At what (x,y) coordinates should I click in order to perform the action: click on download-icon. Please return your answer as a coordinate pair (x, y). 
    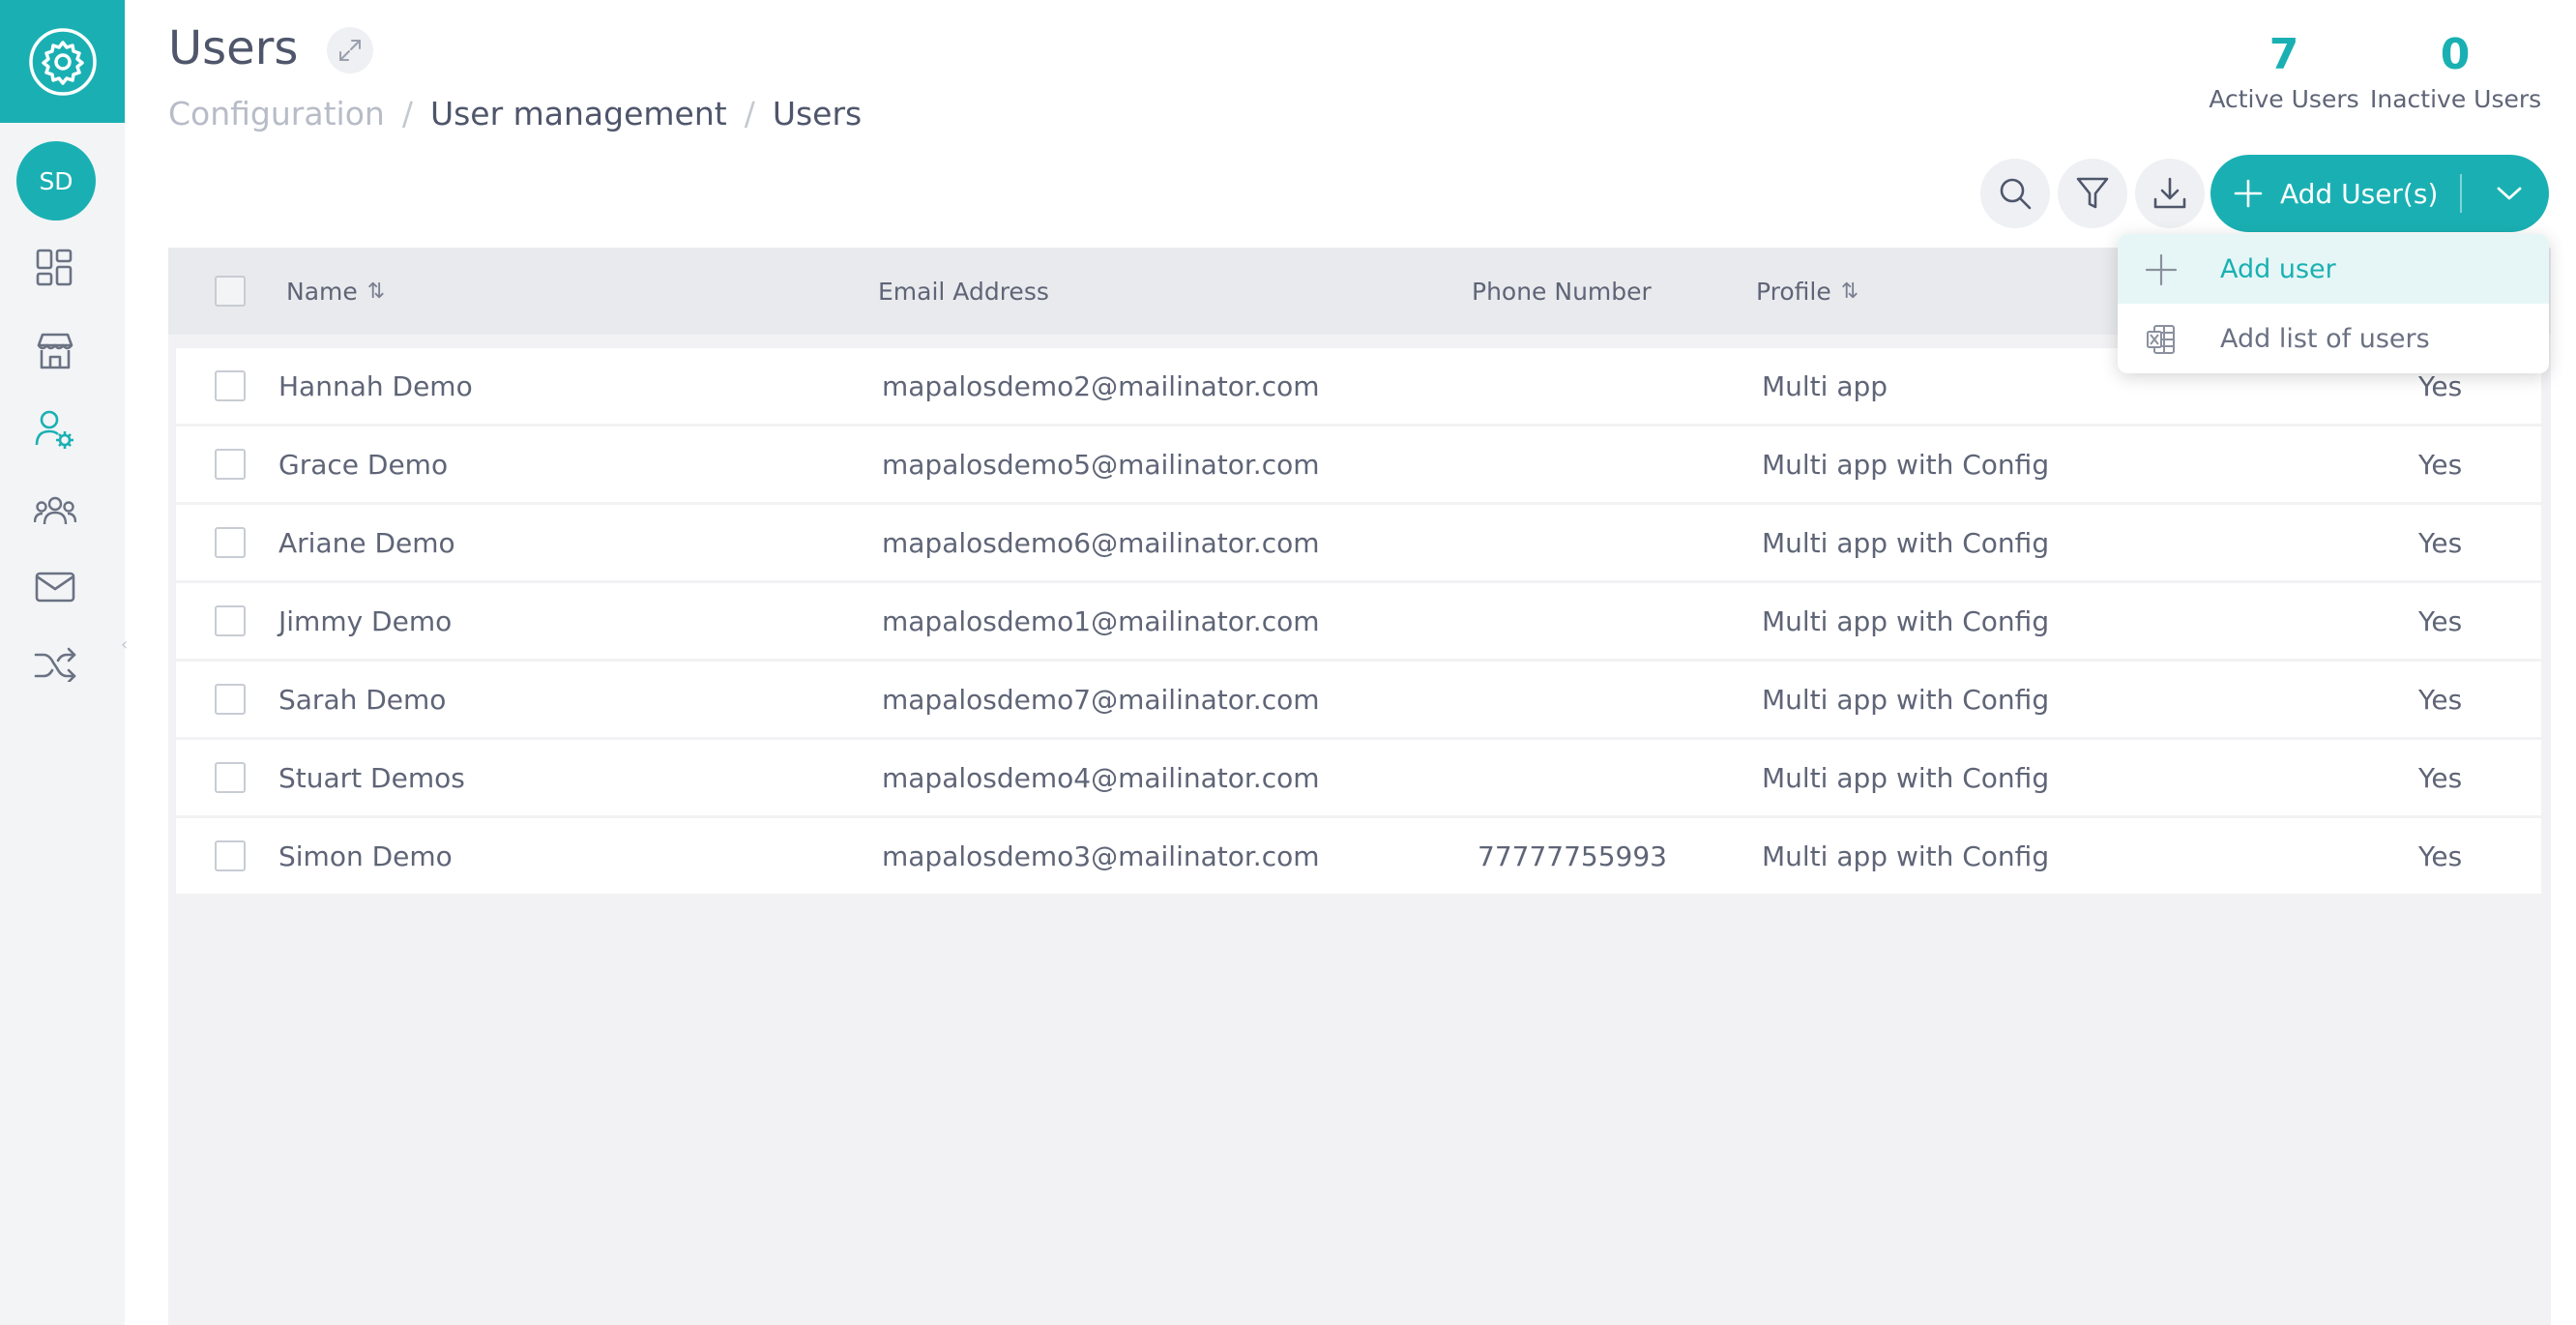
    Looking at the image, I should click on (2169, 193).